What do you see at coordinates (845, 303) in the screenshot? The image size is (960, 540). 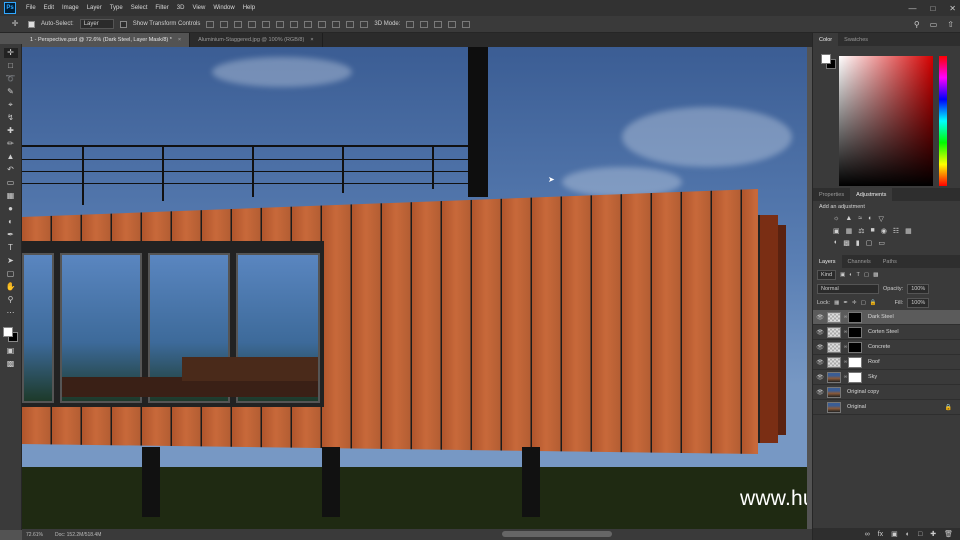 I see `lock-image-icon: ✒` at bounding box center [845, 303].